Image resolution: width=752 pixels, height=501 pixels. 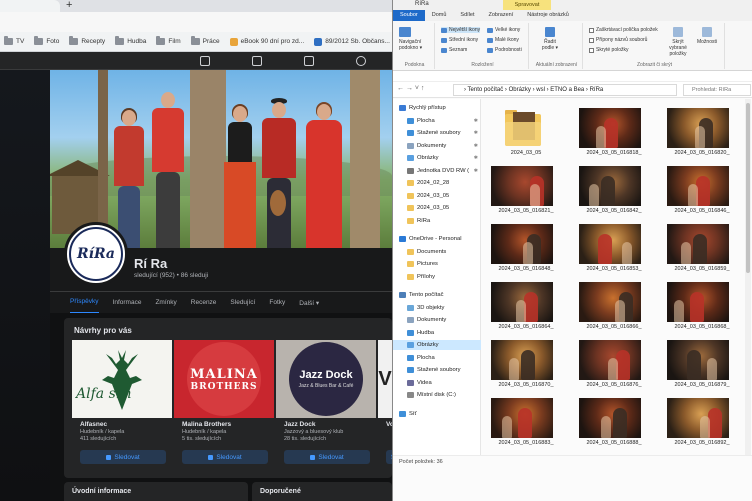 I want to click on image-file-item: 2024_03_05_016820_, so click(x=702, y=131).